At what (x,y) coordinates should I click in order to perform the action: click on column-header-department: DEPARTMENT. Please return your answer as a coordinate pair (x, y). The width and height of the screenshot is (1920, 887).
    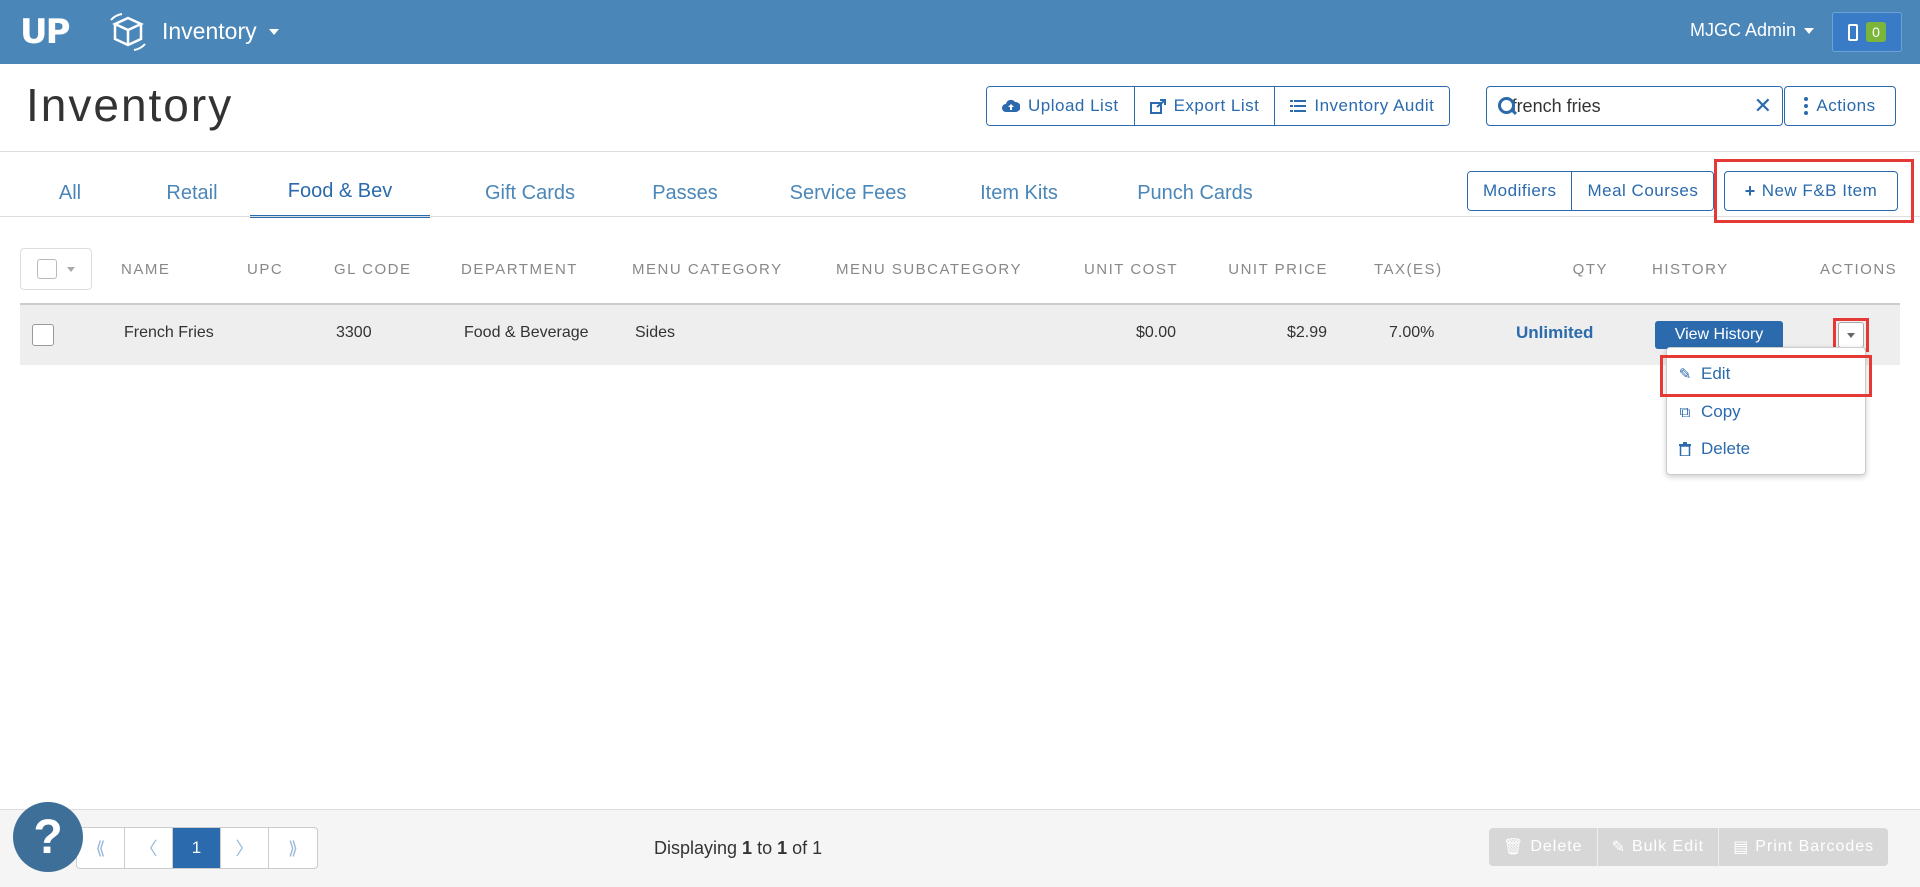
    Looking at the image, I should click on (519, 269).